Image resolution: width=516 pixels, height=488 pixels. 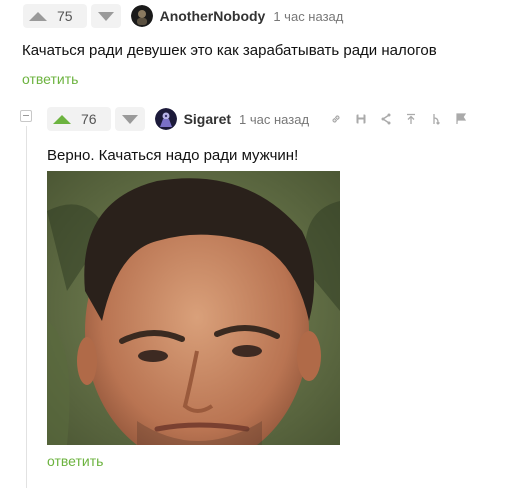 I want to click on rating-count: 75, so click(x=65, y=16).